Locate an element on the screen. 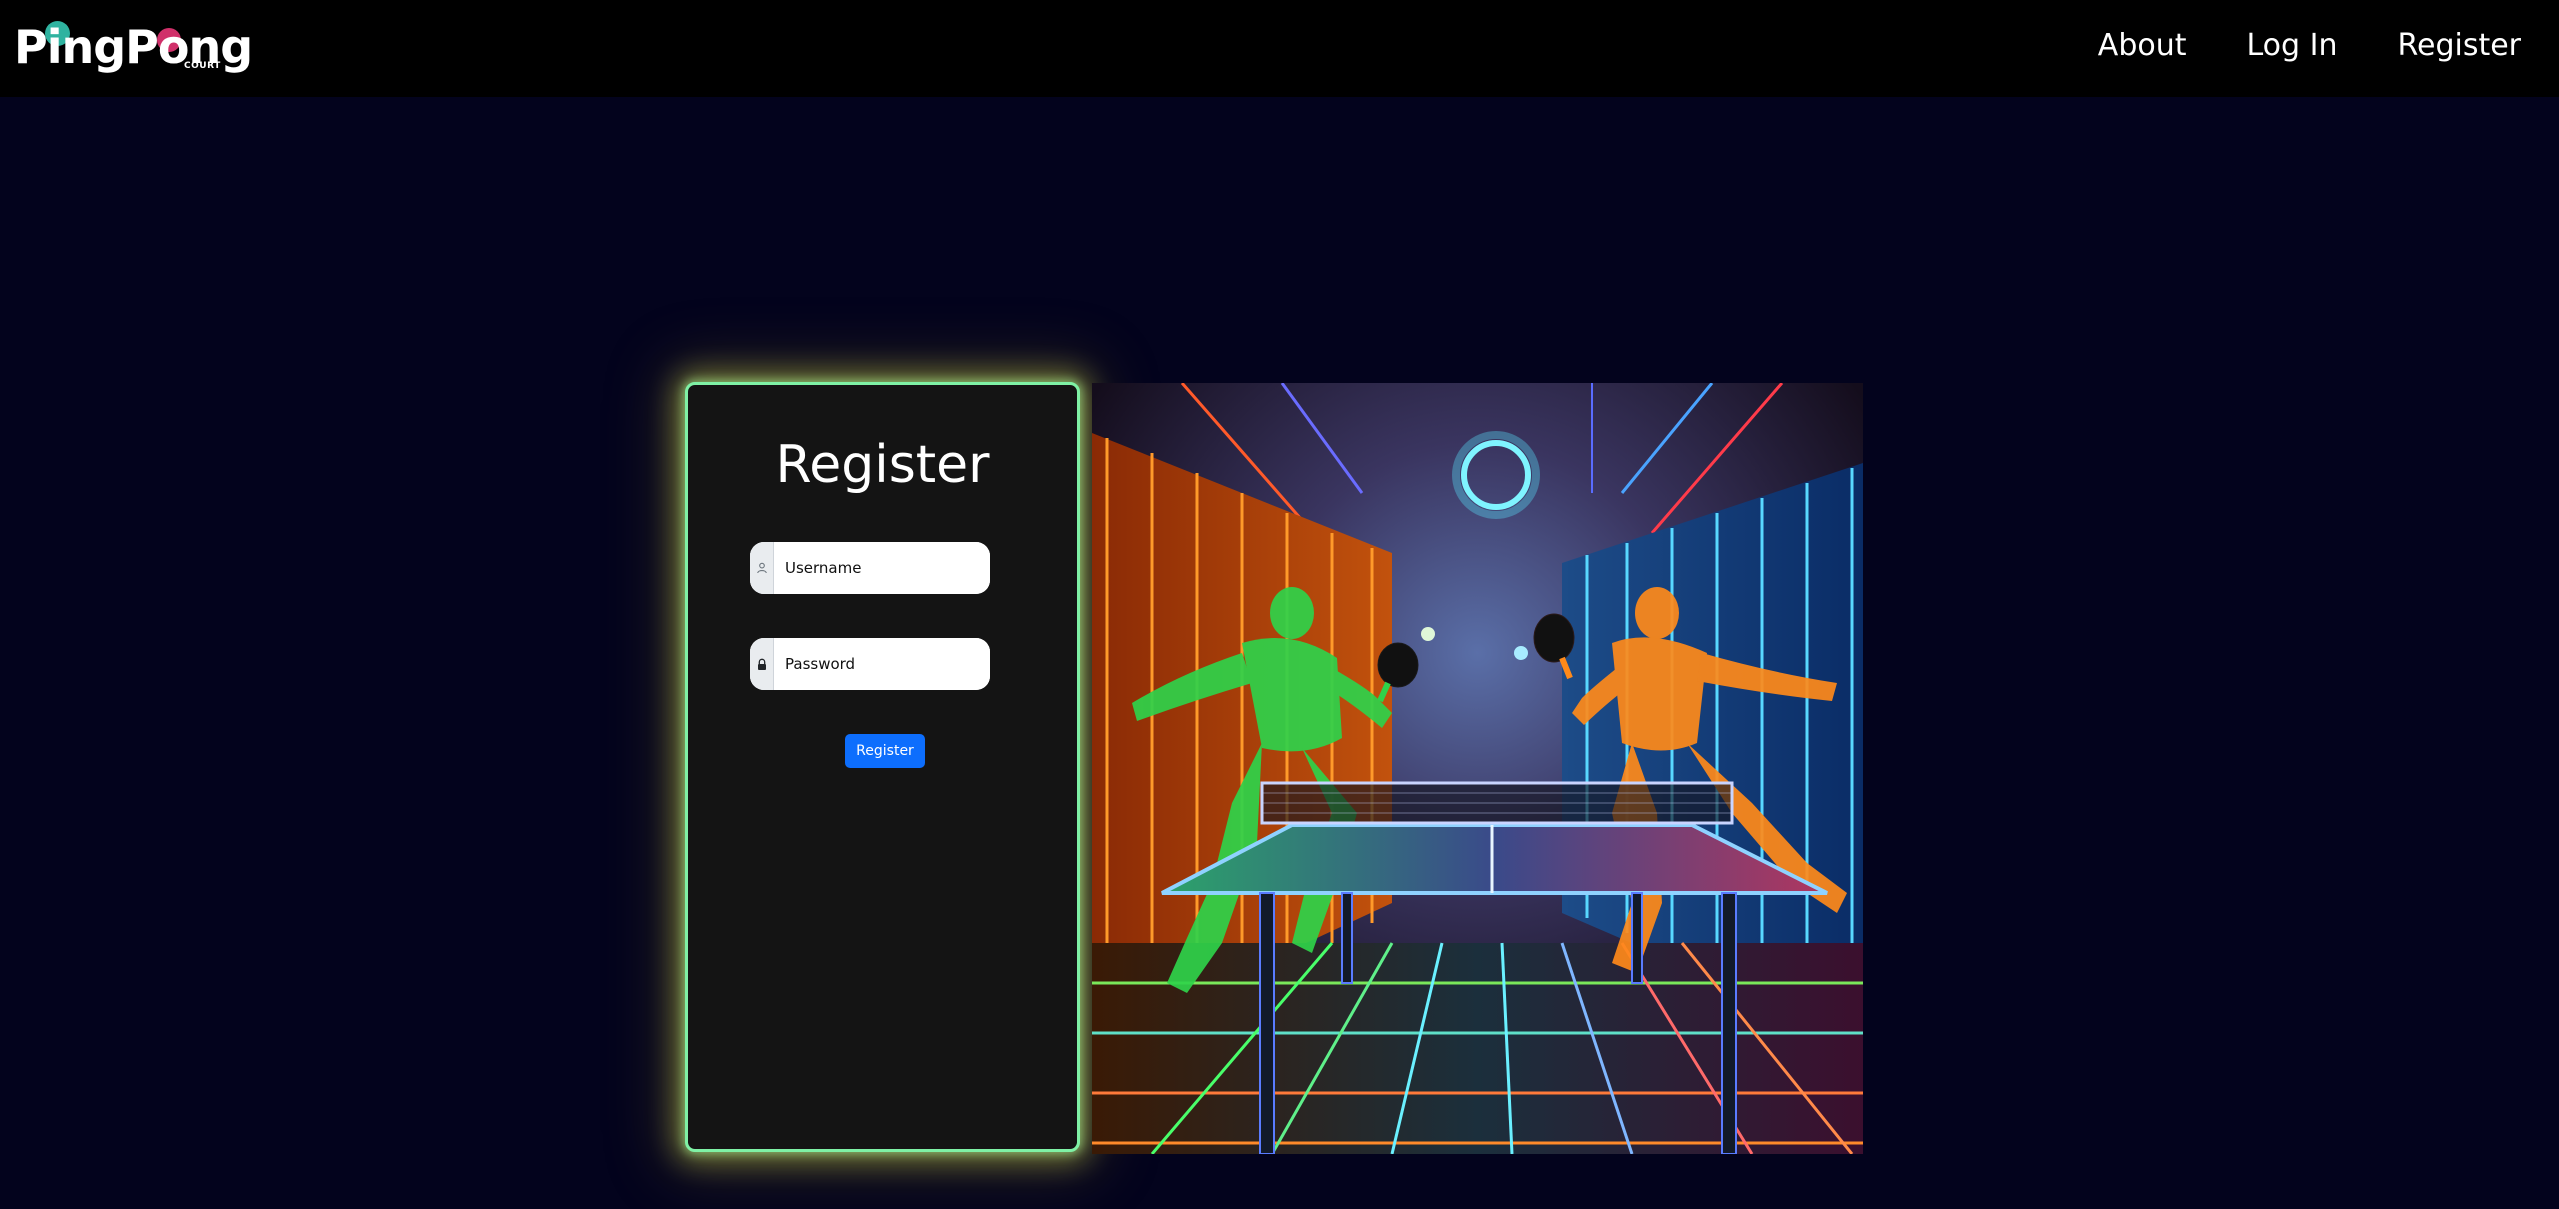  nav-login-link: Log In is located at coordinates (2292, 46).